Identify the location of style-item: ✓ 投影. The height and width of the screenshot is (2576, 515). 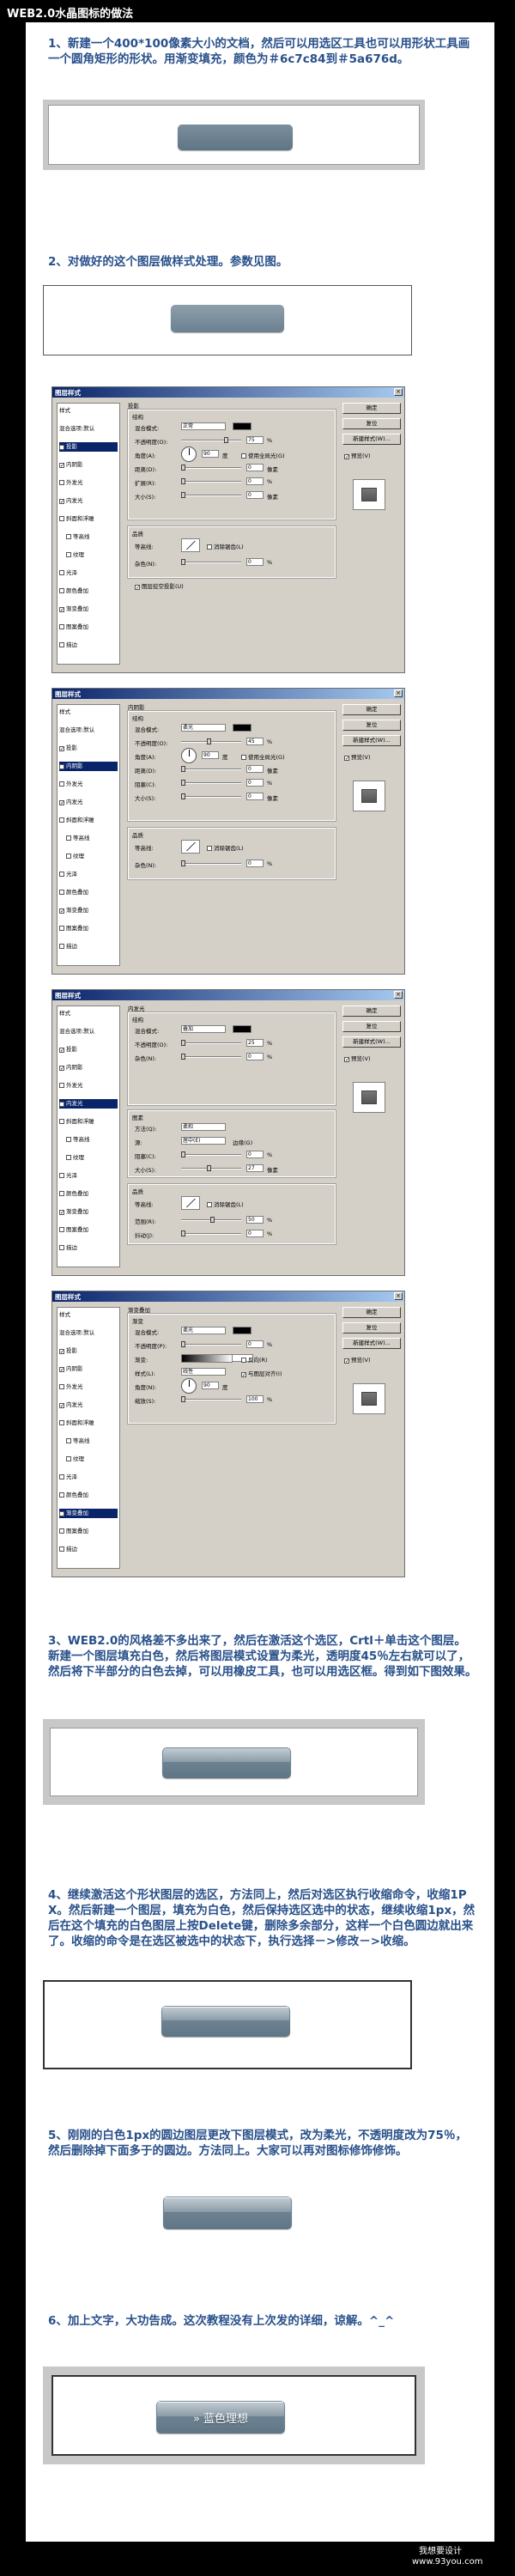
(88, 748).